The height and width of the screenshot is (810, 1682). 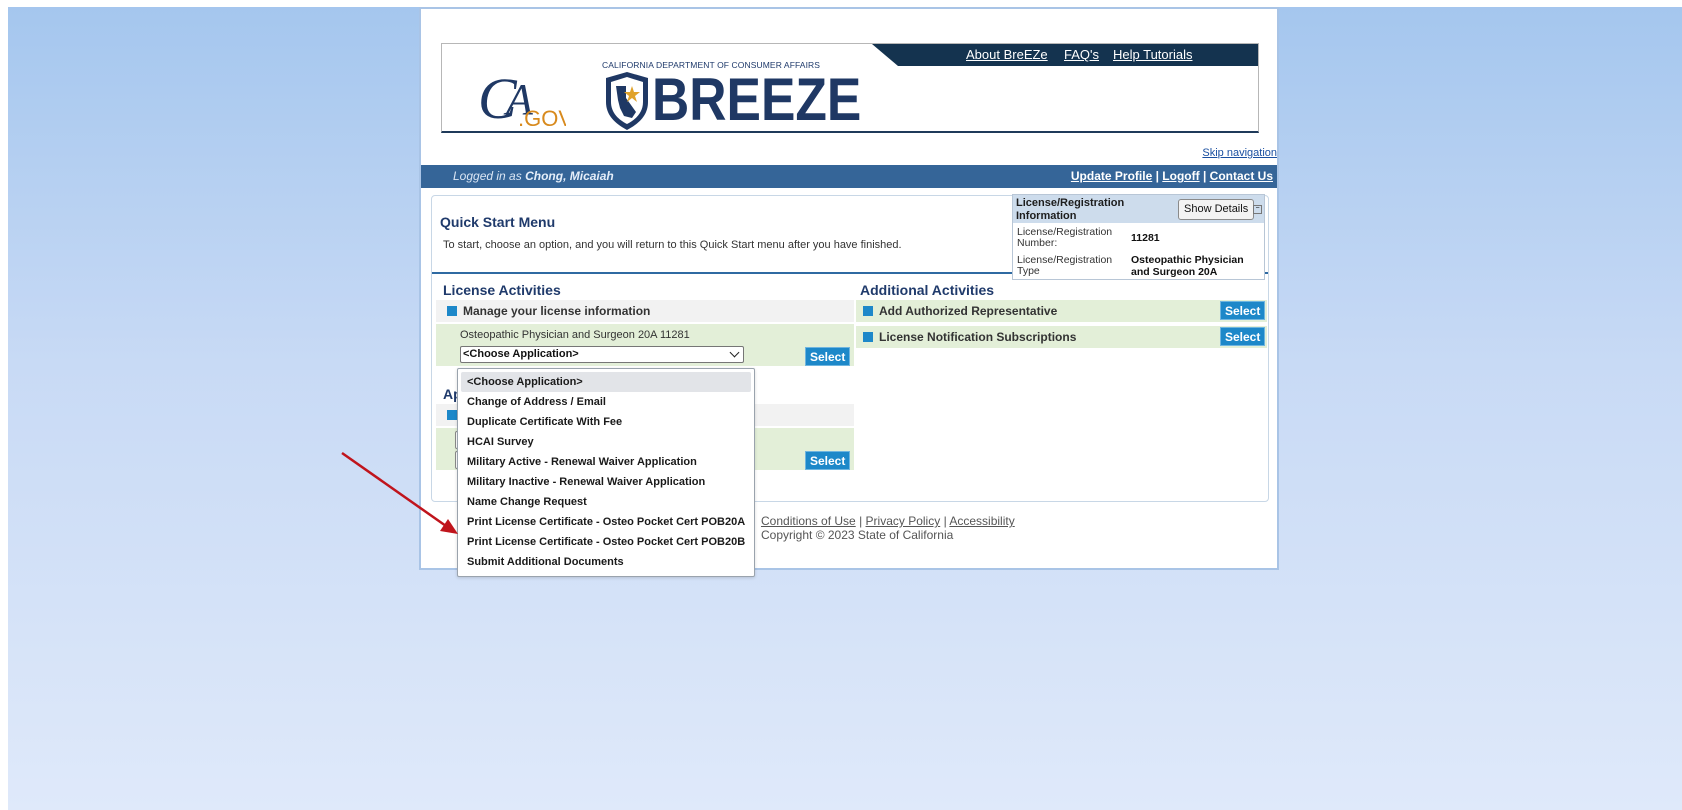 I want to click on license-number-label: License/Registration Number:, so click(x=1065, y=237).